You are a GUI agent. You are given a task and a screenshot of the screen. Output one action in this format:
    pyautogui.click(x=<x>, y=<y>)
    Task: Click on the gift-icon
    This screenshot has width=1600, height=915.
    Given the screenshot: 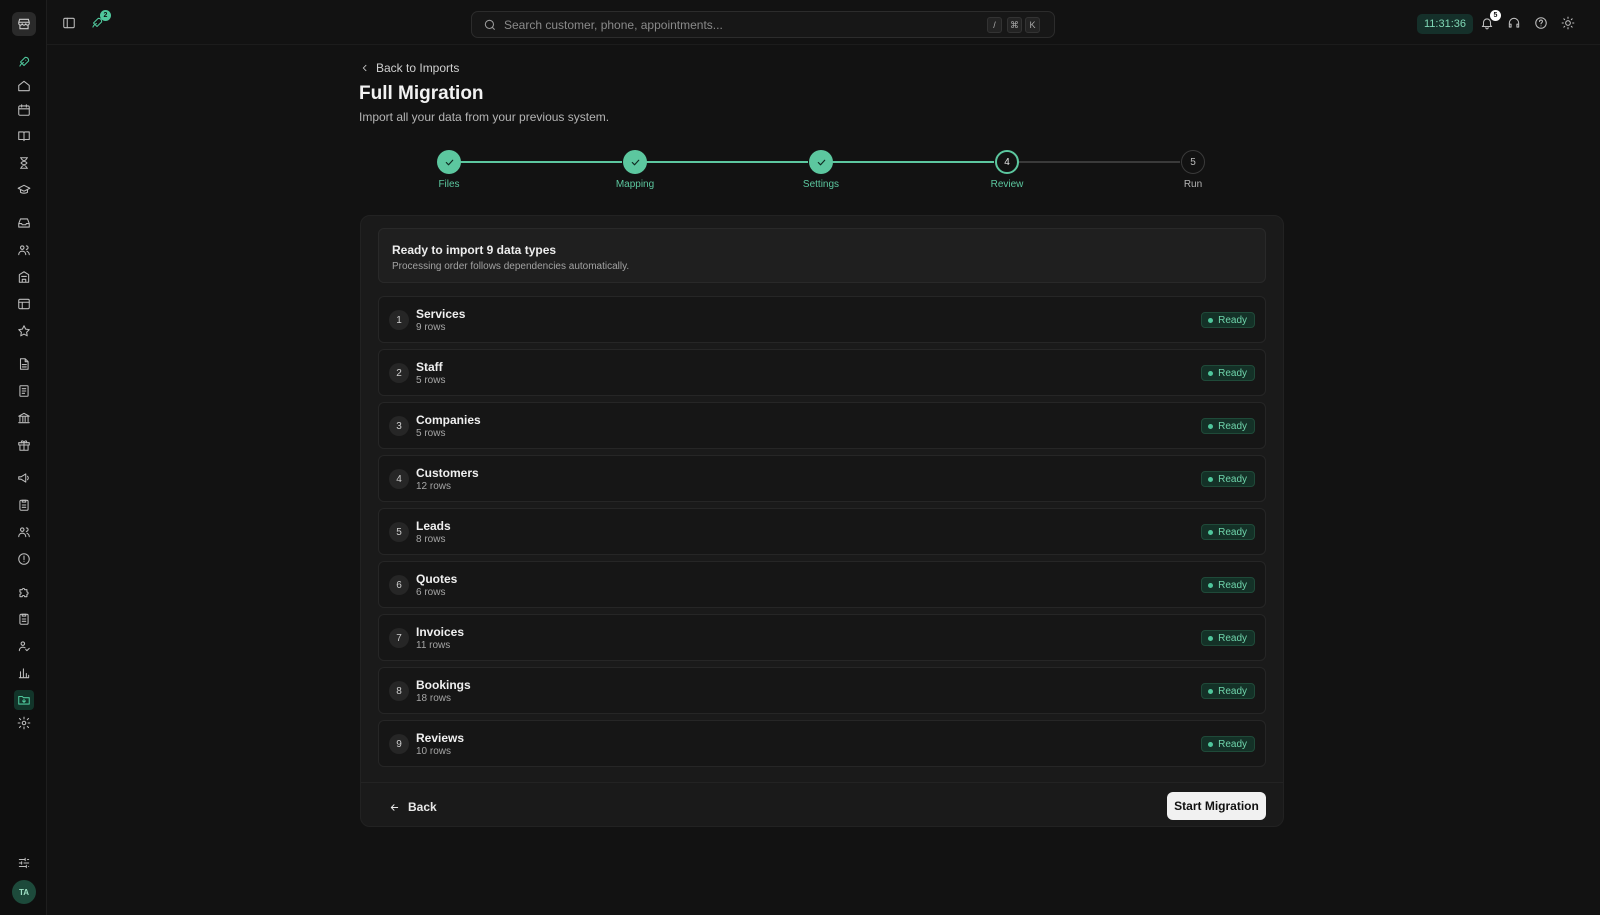 What is the action you would take?
    pyautogui.click(x=24, y=445)
    